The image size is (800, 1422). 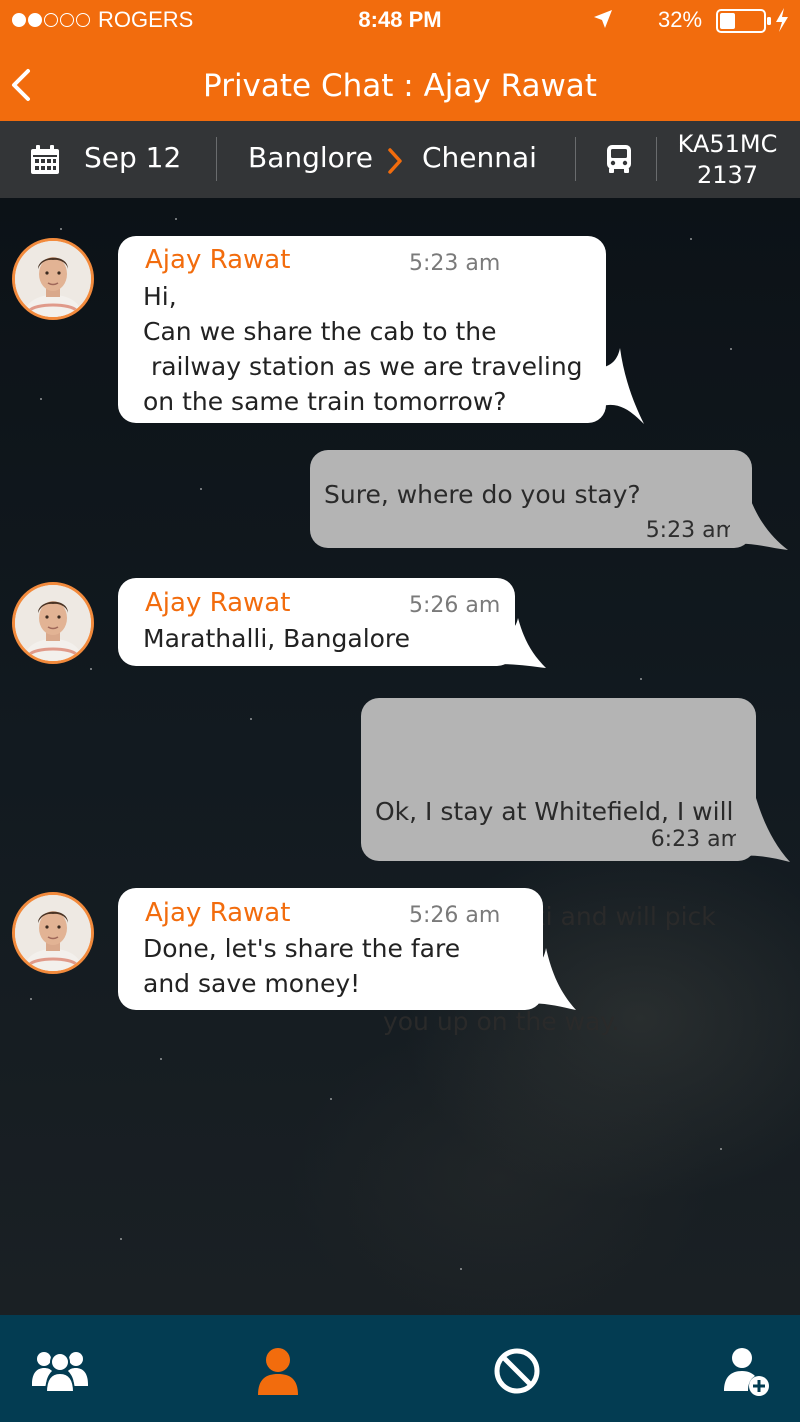 What do you see at coordinates (479, 157) in the screenshot?
I see `trip-destination: Chennai` at bounding box center [479, 157].